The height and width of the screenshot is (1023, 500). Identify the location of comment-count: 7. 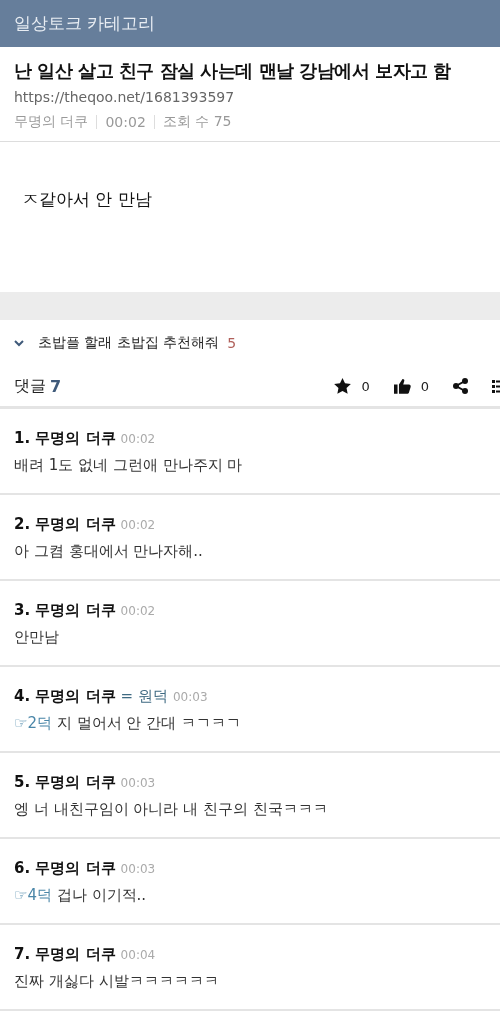
(56, 386).